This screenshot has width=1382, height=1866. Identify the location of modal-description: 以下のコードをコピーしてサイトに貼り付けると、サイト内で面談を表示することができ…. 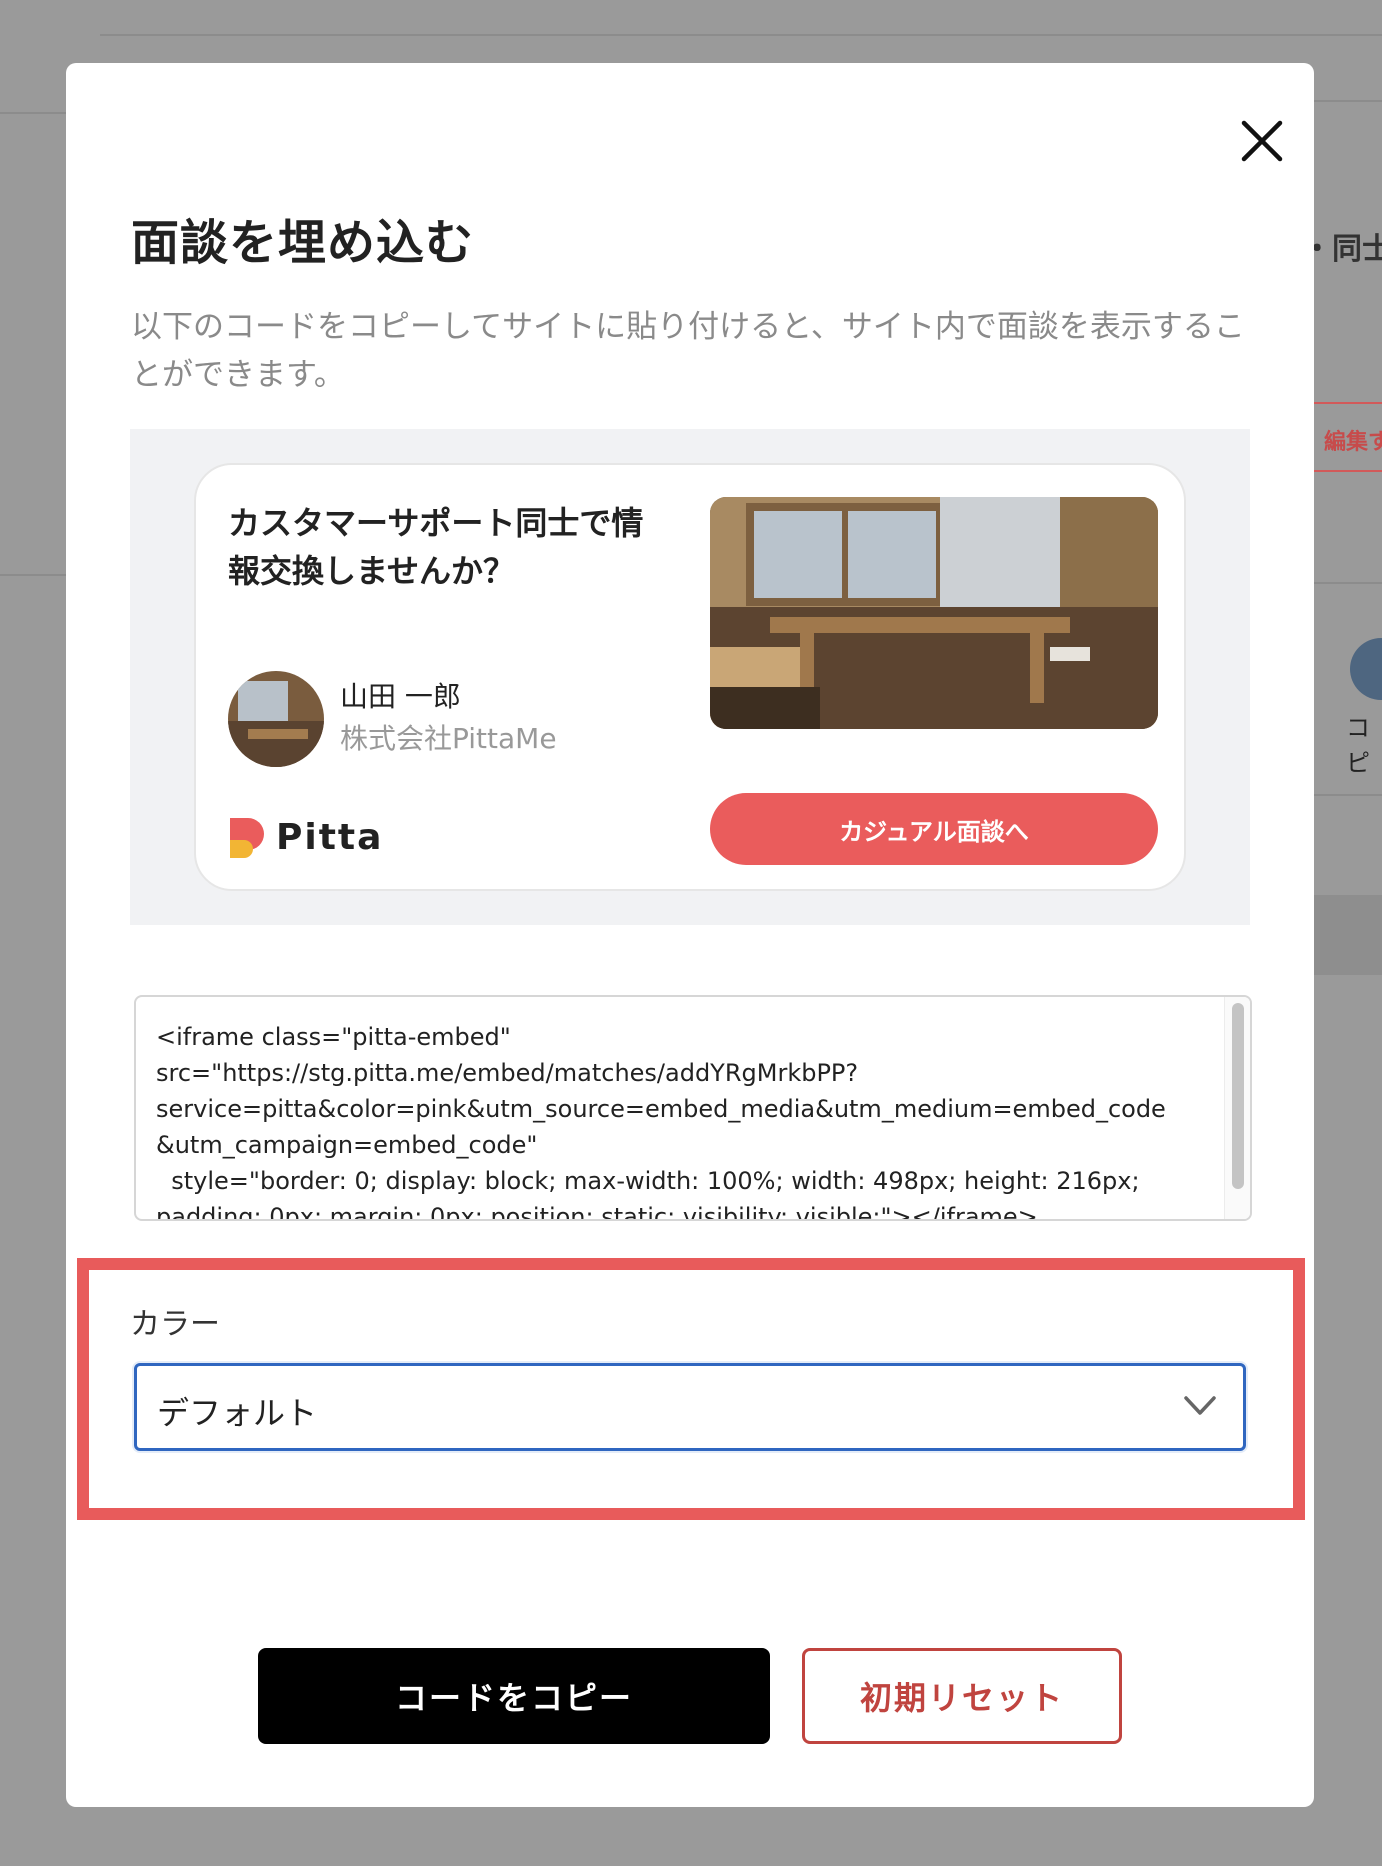
(688, 351).